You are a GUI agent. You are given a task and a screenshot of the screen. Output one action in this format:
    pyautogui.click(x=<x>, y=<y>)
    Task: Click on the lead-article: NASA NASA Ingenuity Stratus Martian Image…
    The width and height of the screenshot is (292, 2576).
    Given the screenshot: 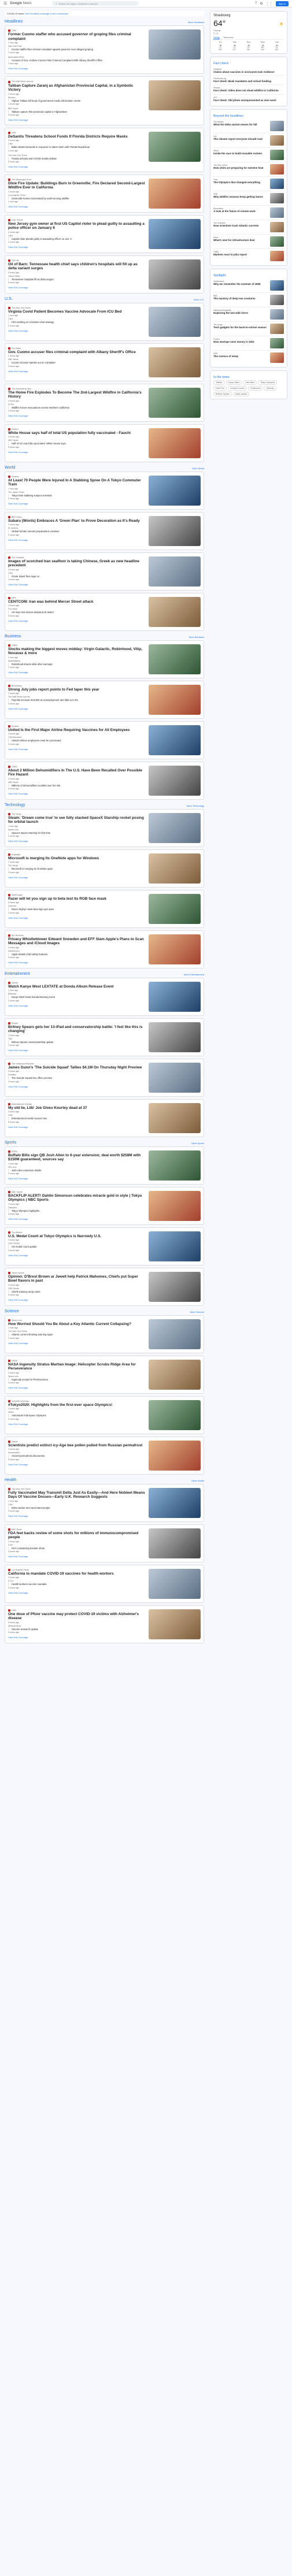 What is the action you would take?
    pyautogui.click(x=104, y=1374)
    